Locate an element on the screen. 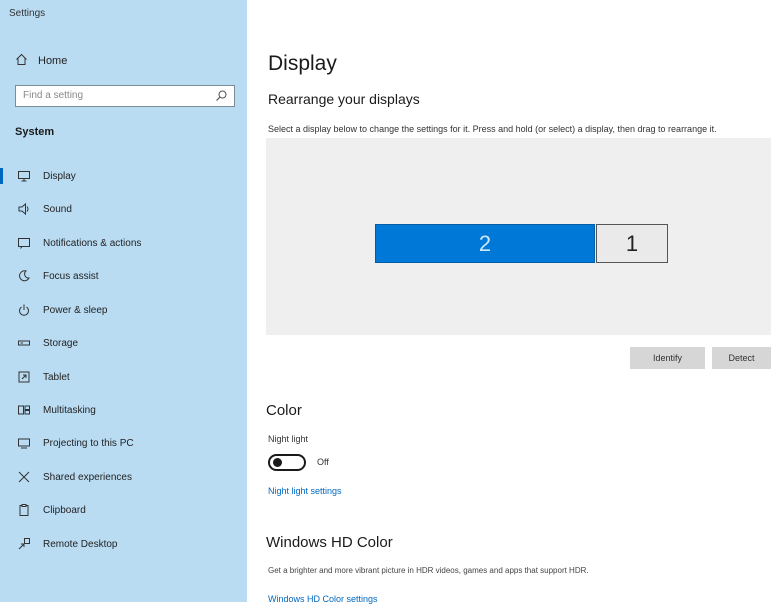  tablet-icon is located at coordinates (24, 377).